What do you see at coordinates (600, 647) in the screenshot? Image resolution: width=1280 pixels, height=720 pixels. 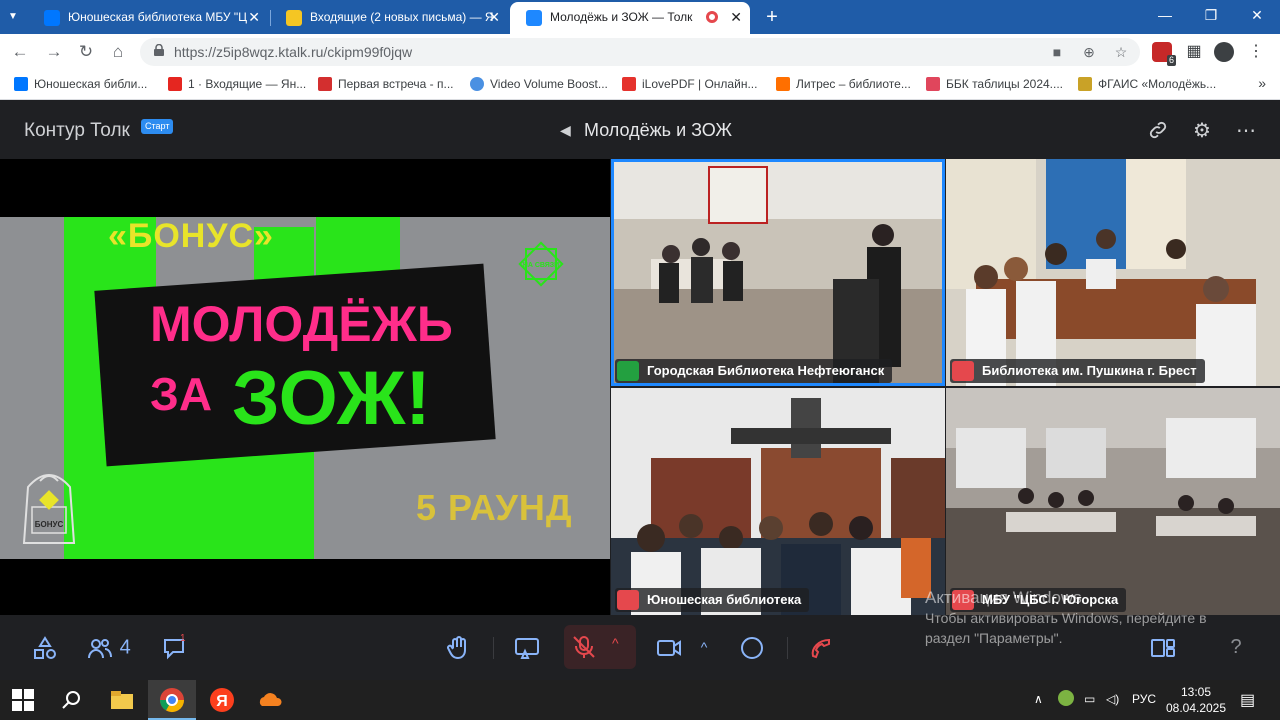 I see `microphone-toggle-button: ^` at bounding box center [600, 647].